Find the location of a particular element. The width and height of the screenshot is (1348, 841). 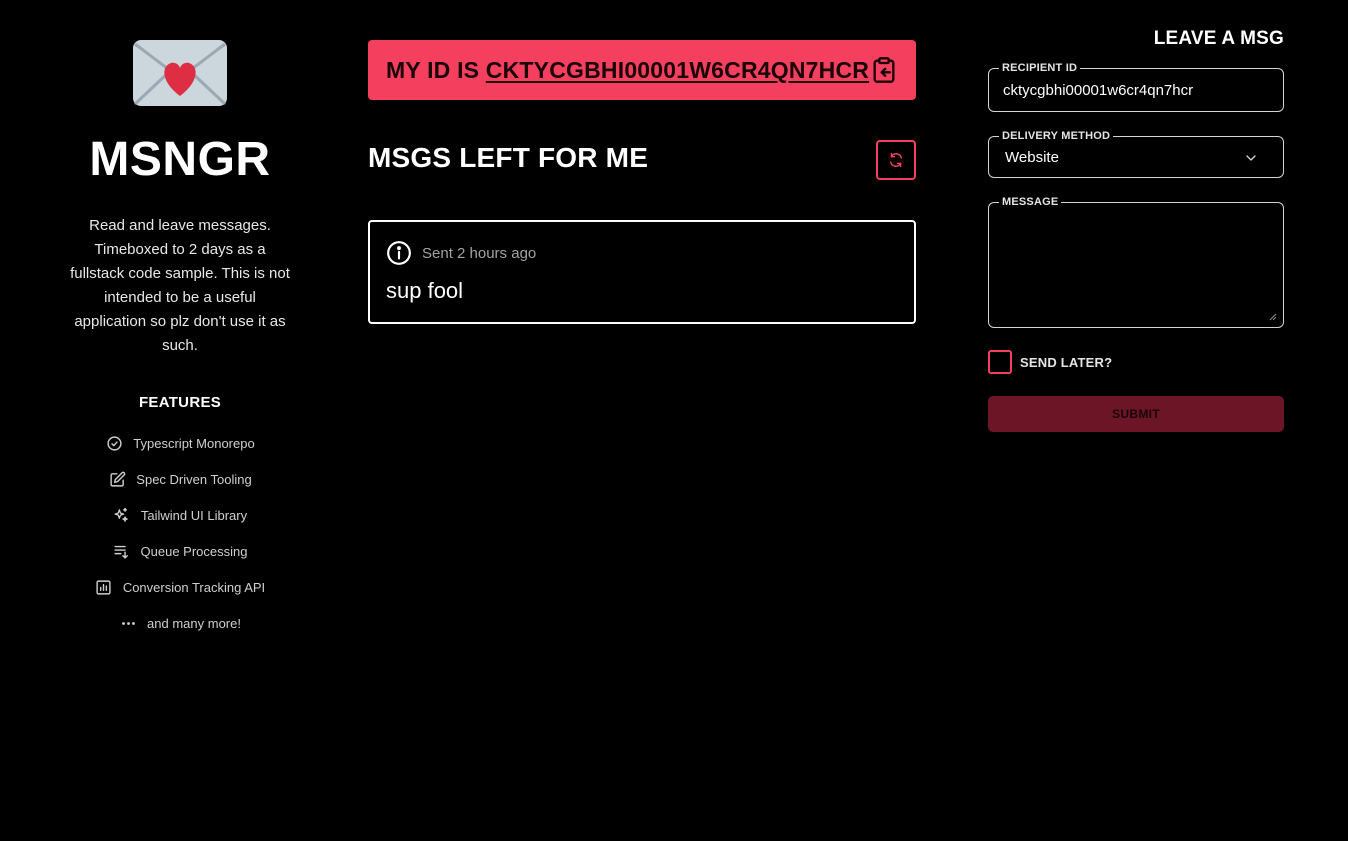

my-id-prefix: MY ID IS is located at coordinates (436, 69).